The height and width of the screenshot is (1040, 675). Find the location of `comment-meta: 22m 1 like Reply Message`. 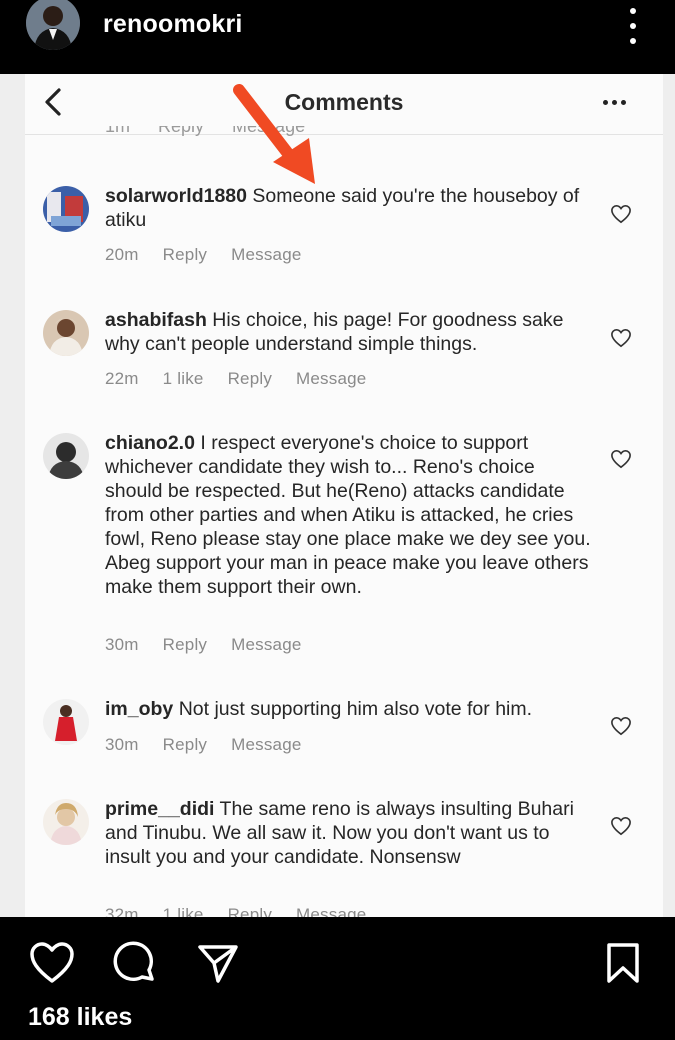

comment-meta: 22m 1 like Reply Message is located at coordinates (235, 379).